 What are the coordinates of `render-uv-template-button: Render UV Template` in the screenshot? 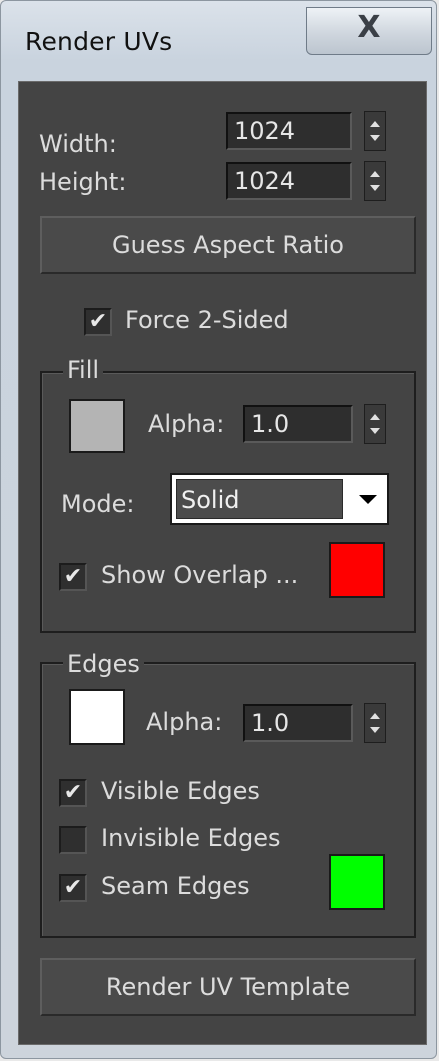 It's located at (228, 987).